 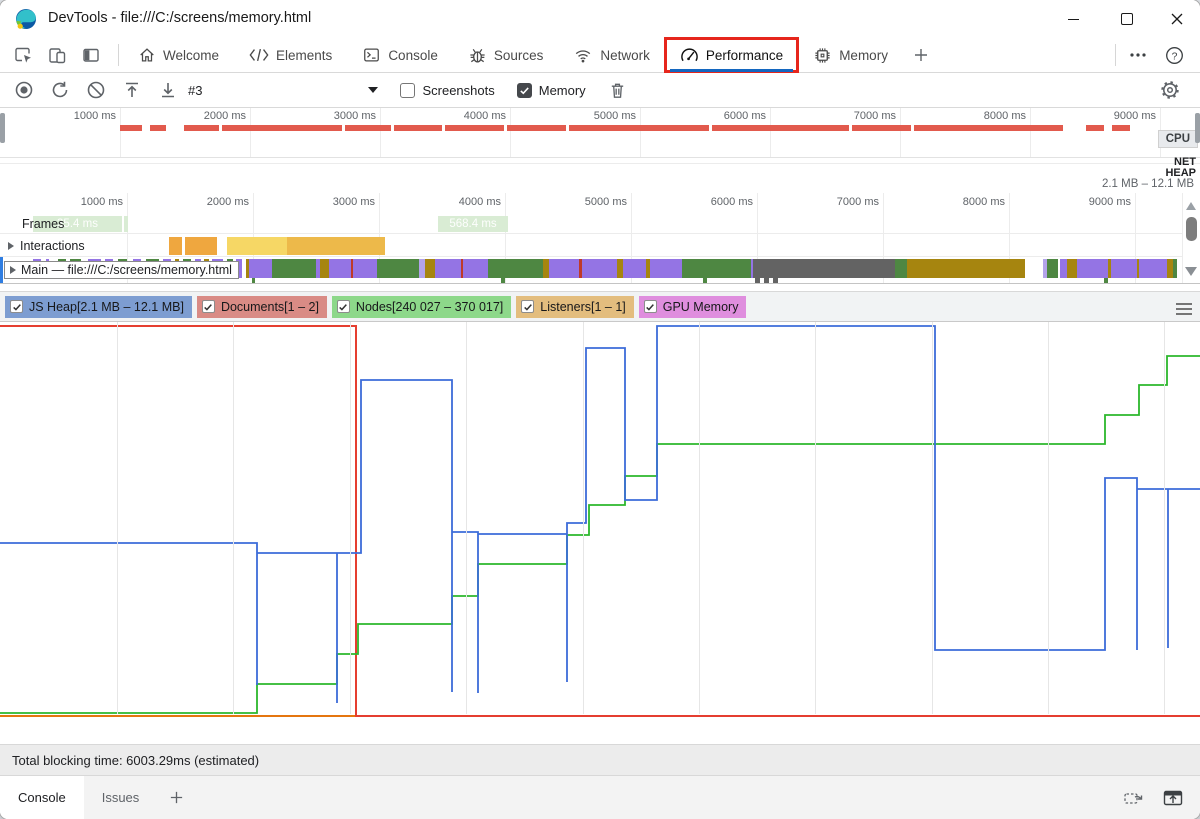 What do you see at coordinates (259, 55) in the screenshot?
I see `code-brackets-icon` at bounding box center [259, 55].